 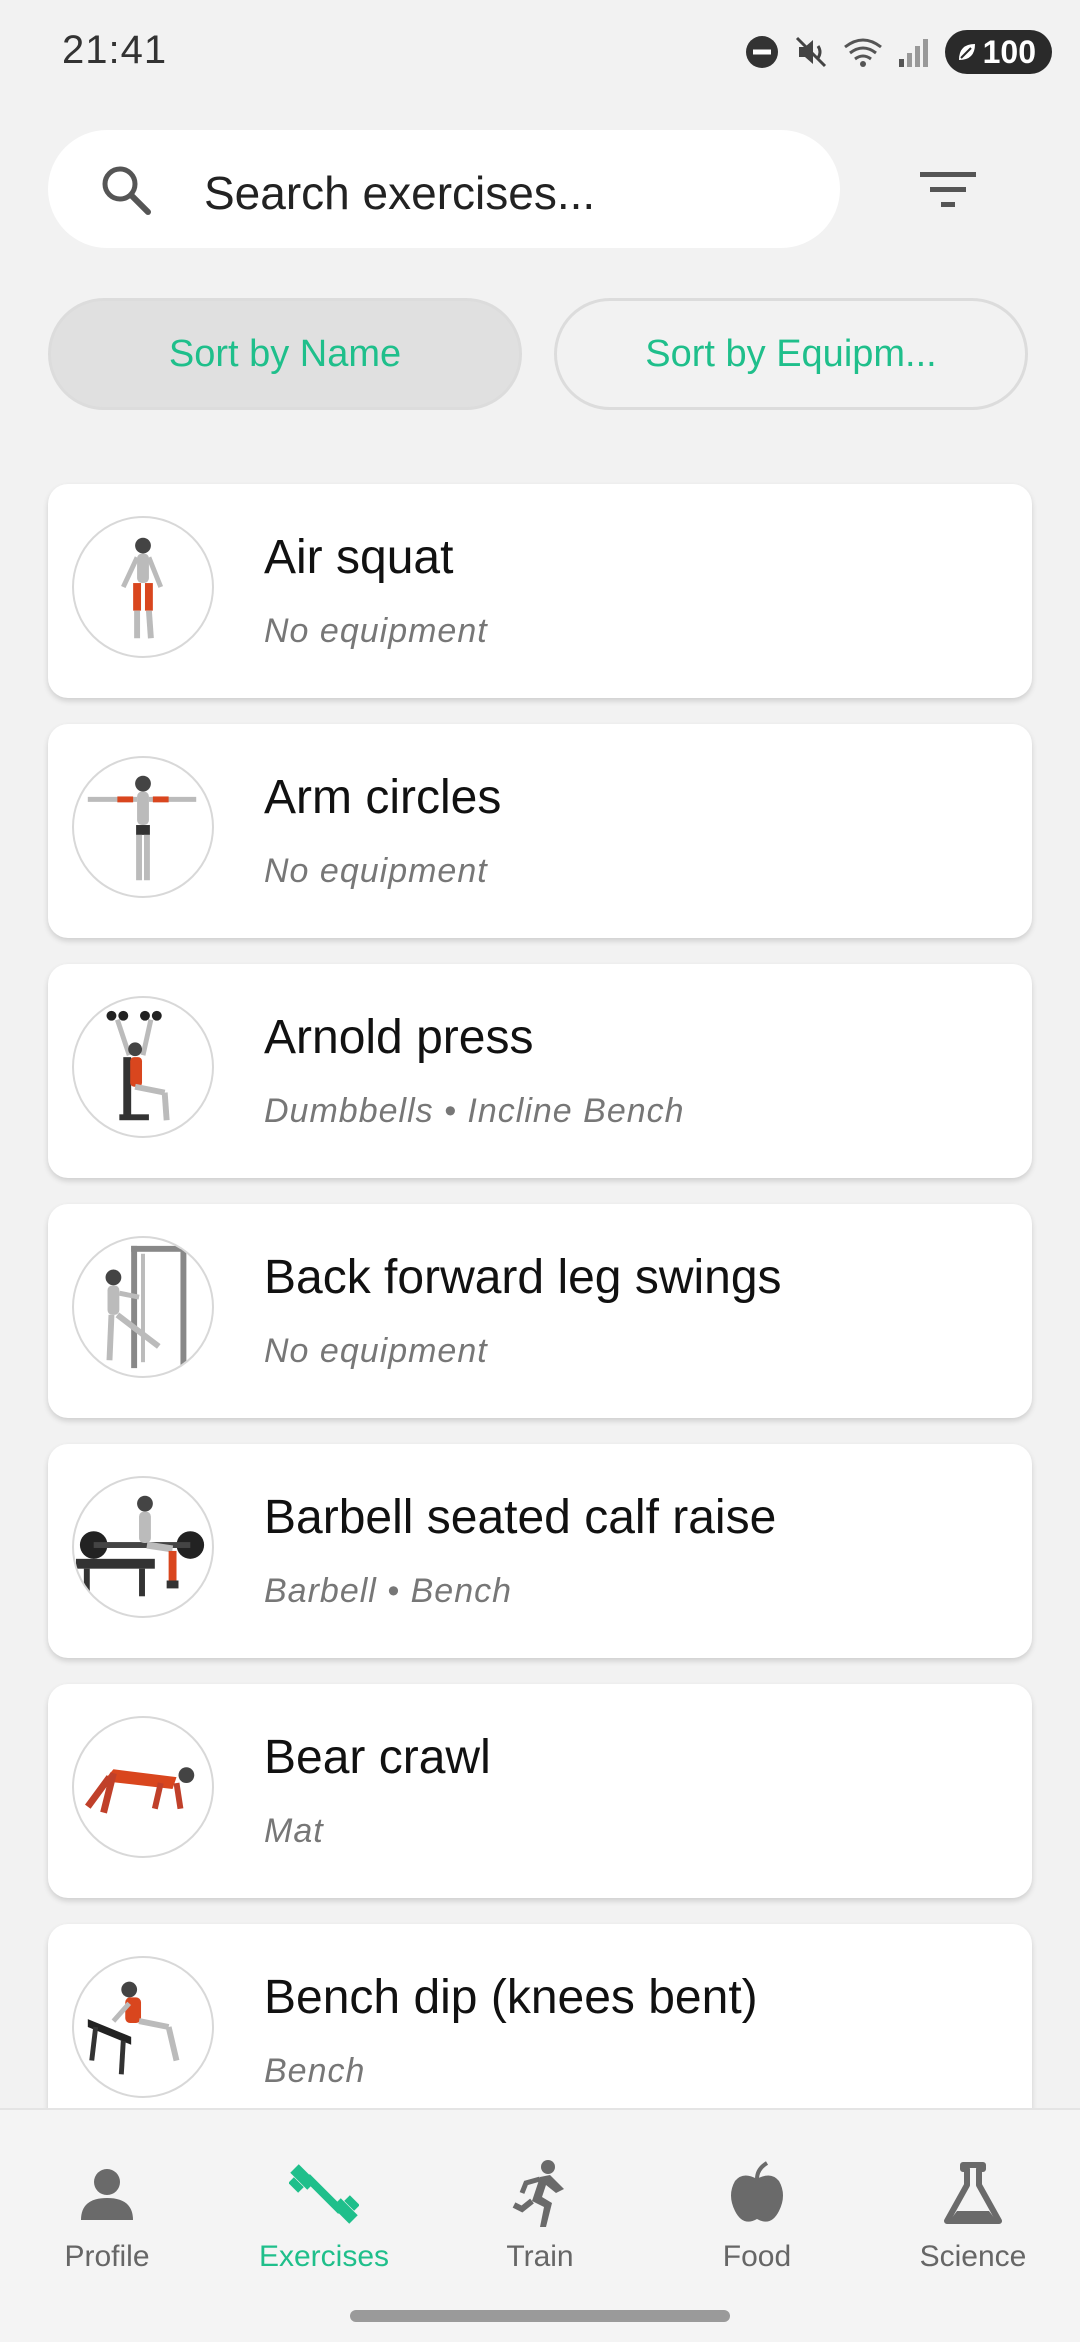 I want to click on exercise-equipment: Mat, so click(x=294, y=1831).